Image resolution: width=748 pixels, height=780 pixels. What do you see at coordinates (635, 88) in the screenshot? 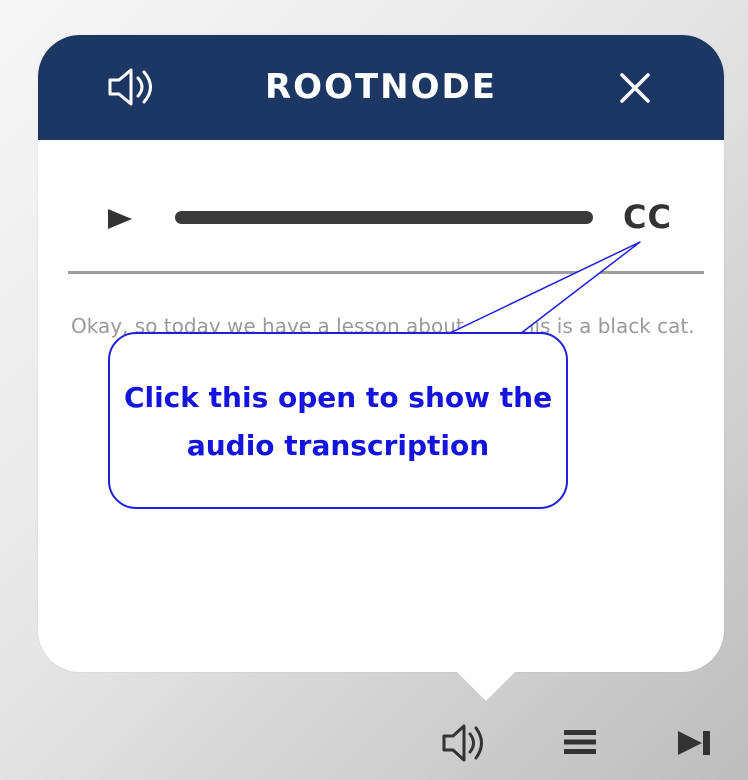
I see `close-icon` at bounding box center [635, 88].